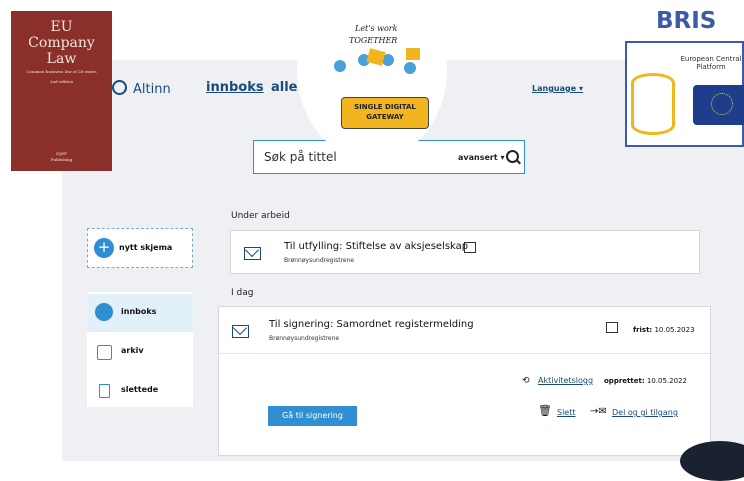  I want to click on altinn-logo-icon, so click(119, 87).